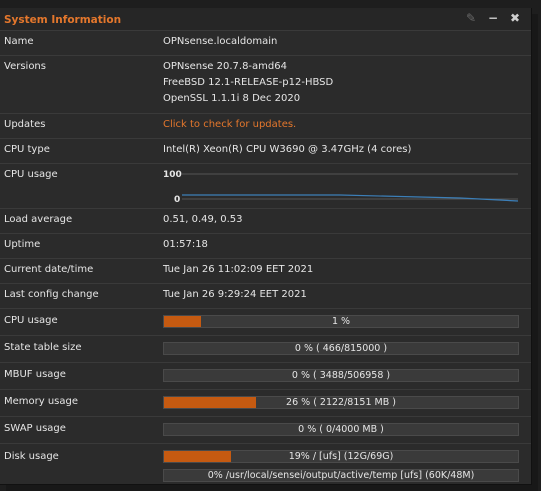  I want to click on version-line: OpenSSL 1.1.1i 8 Dec 2020, so click(232, 98).